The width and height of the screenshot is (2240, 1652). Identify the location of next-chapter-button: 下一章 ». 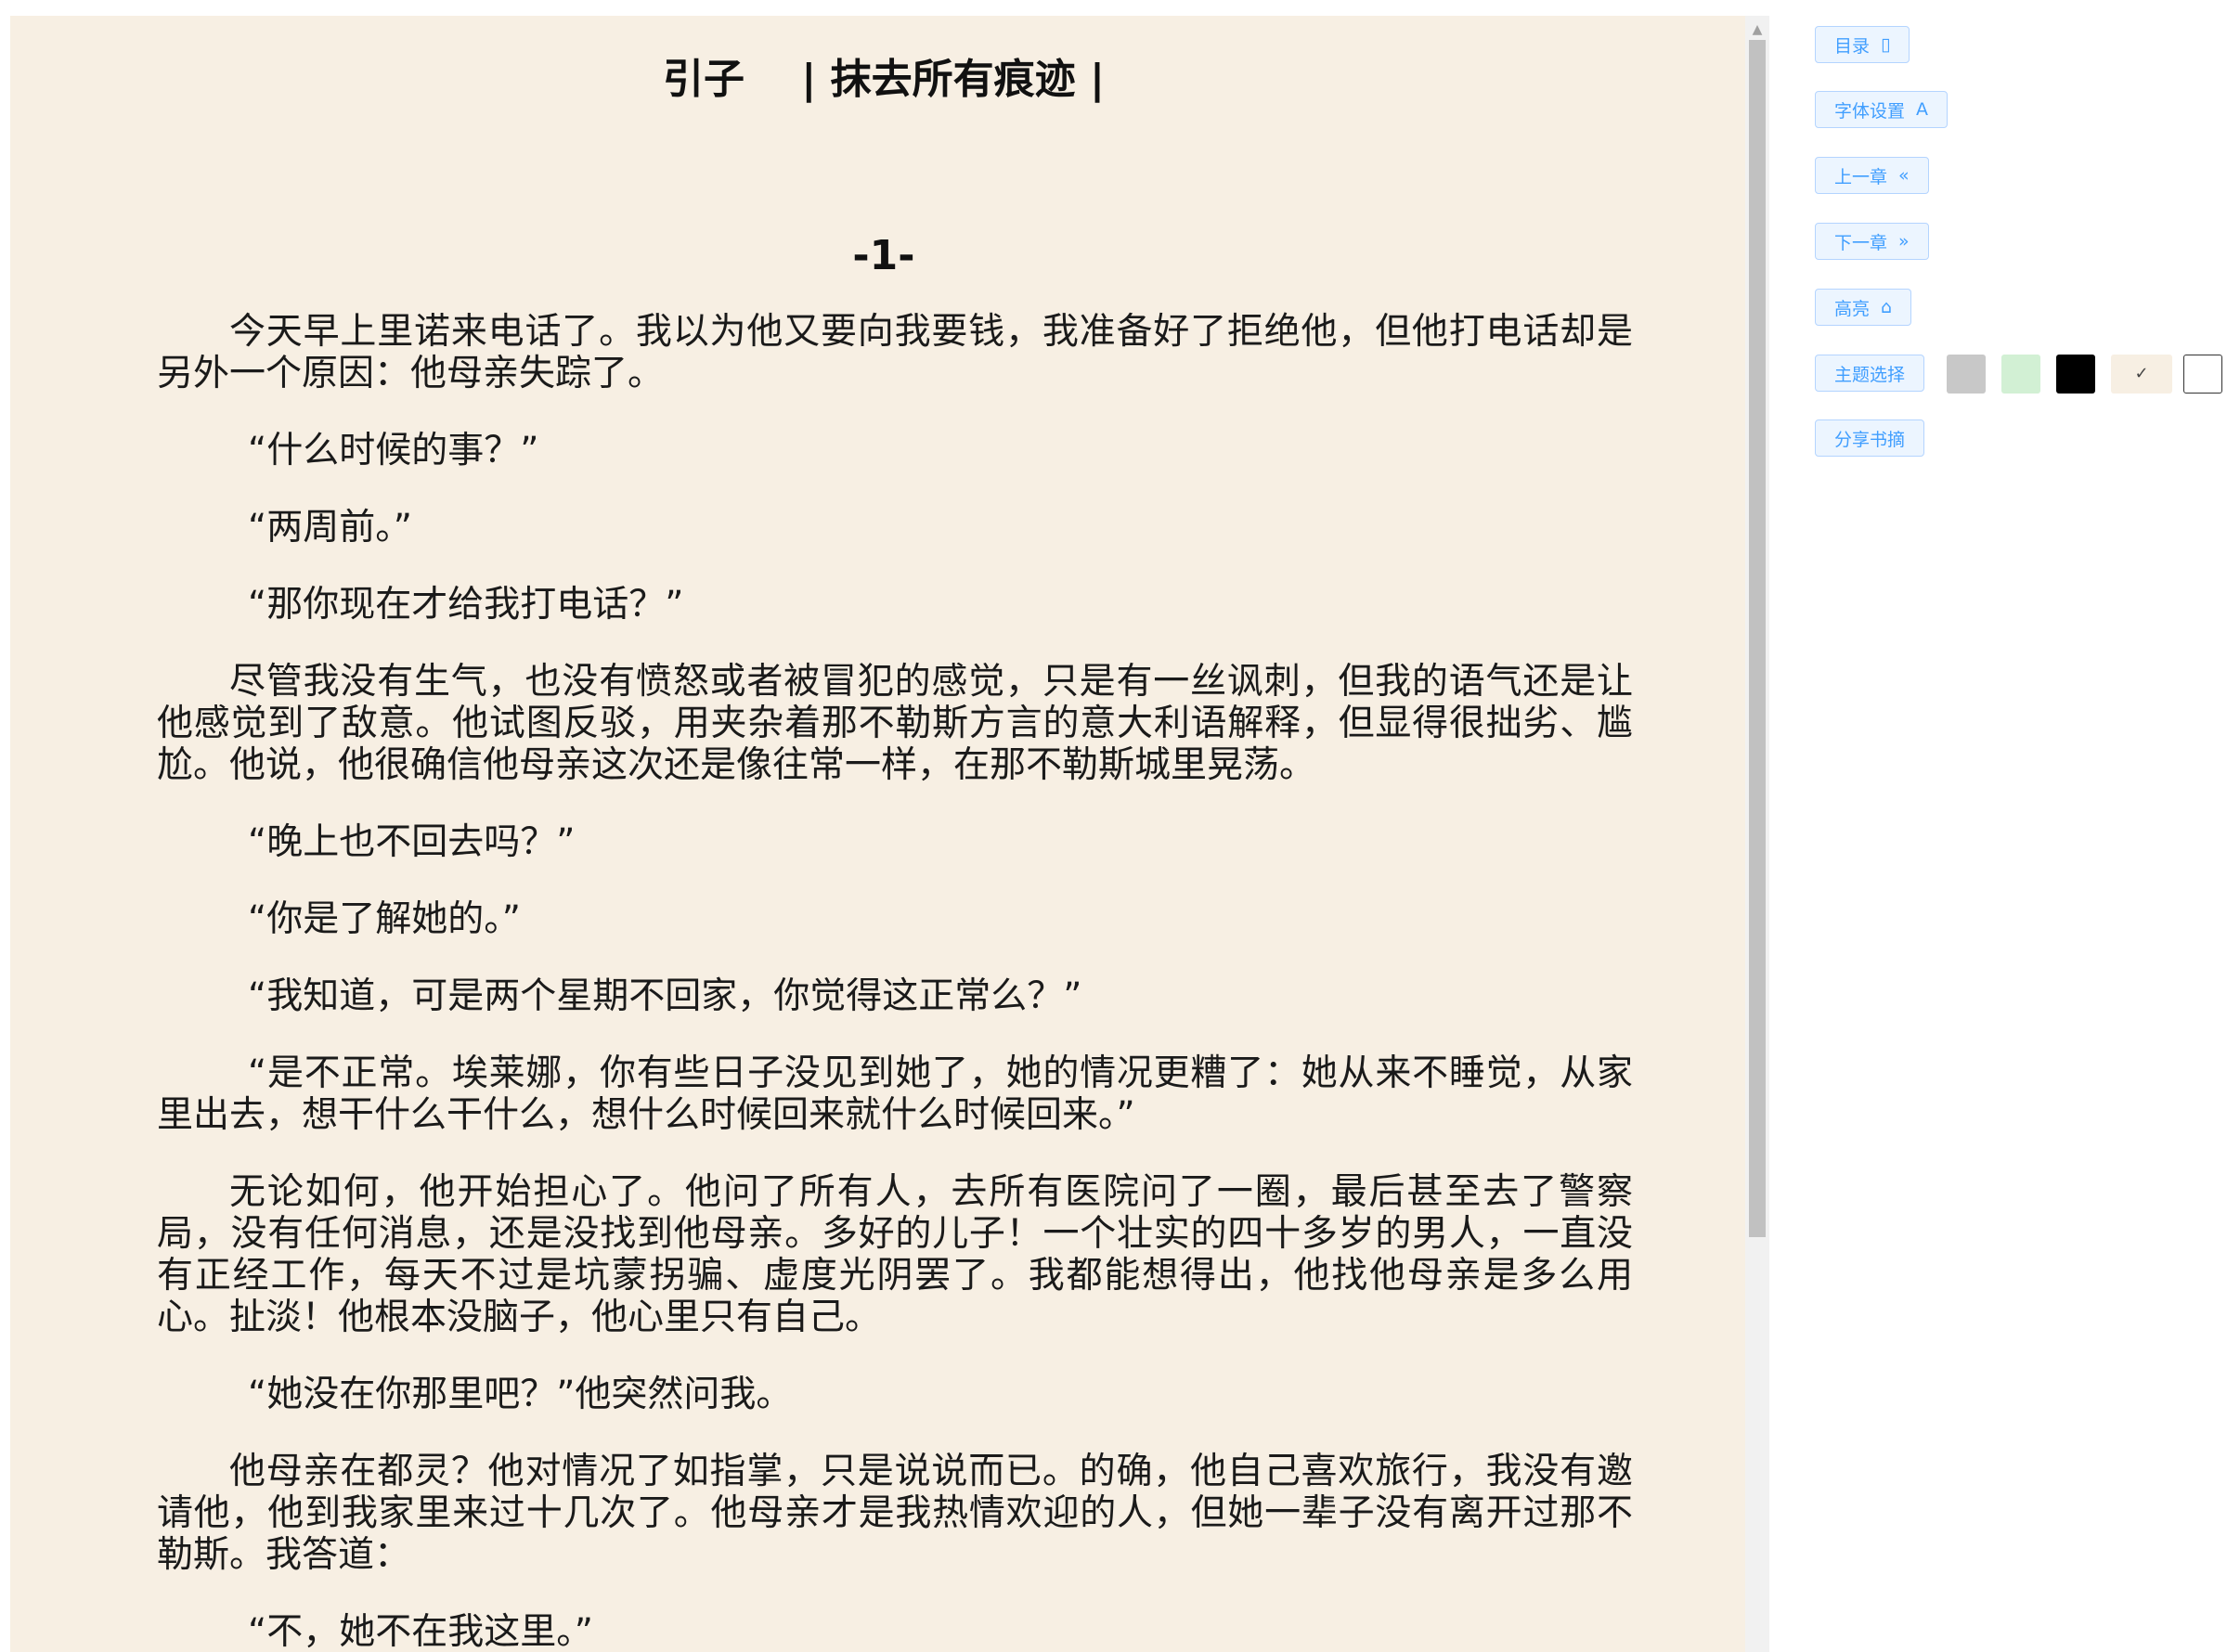
(1872, 241).